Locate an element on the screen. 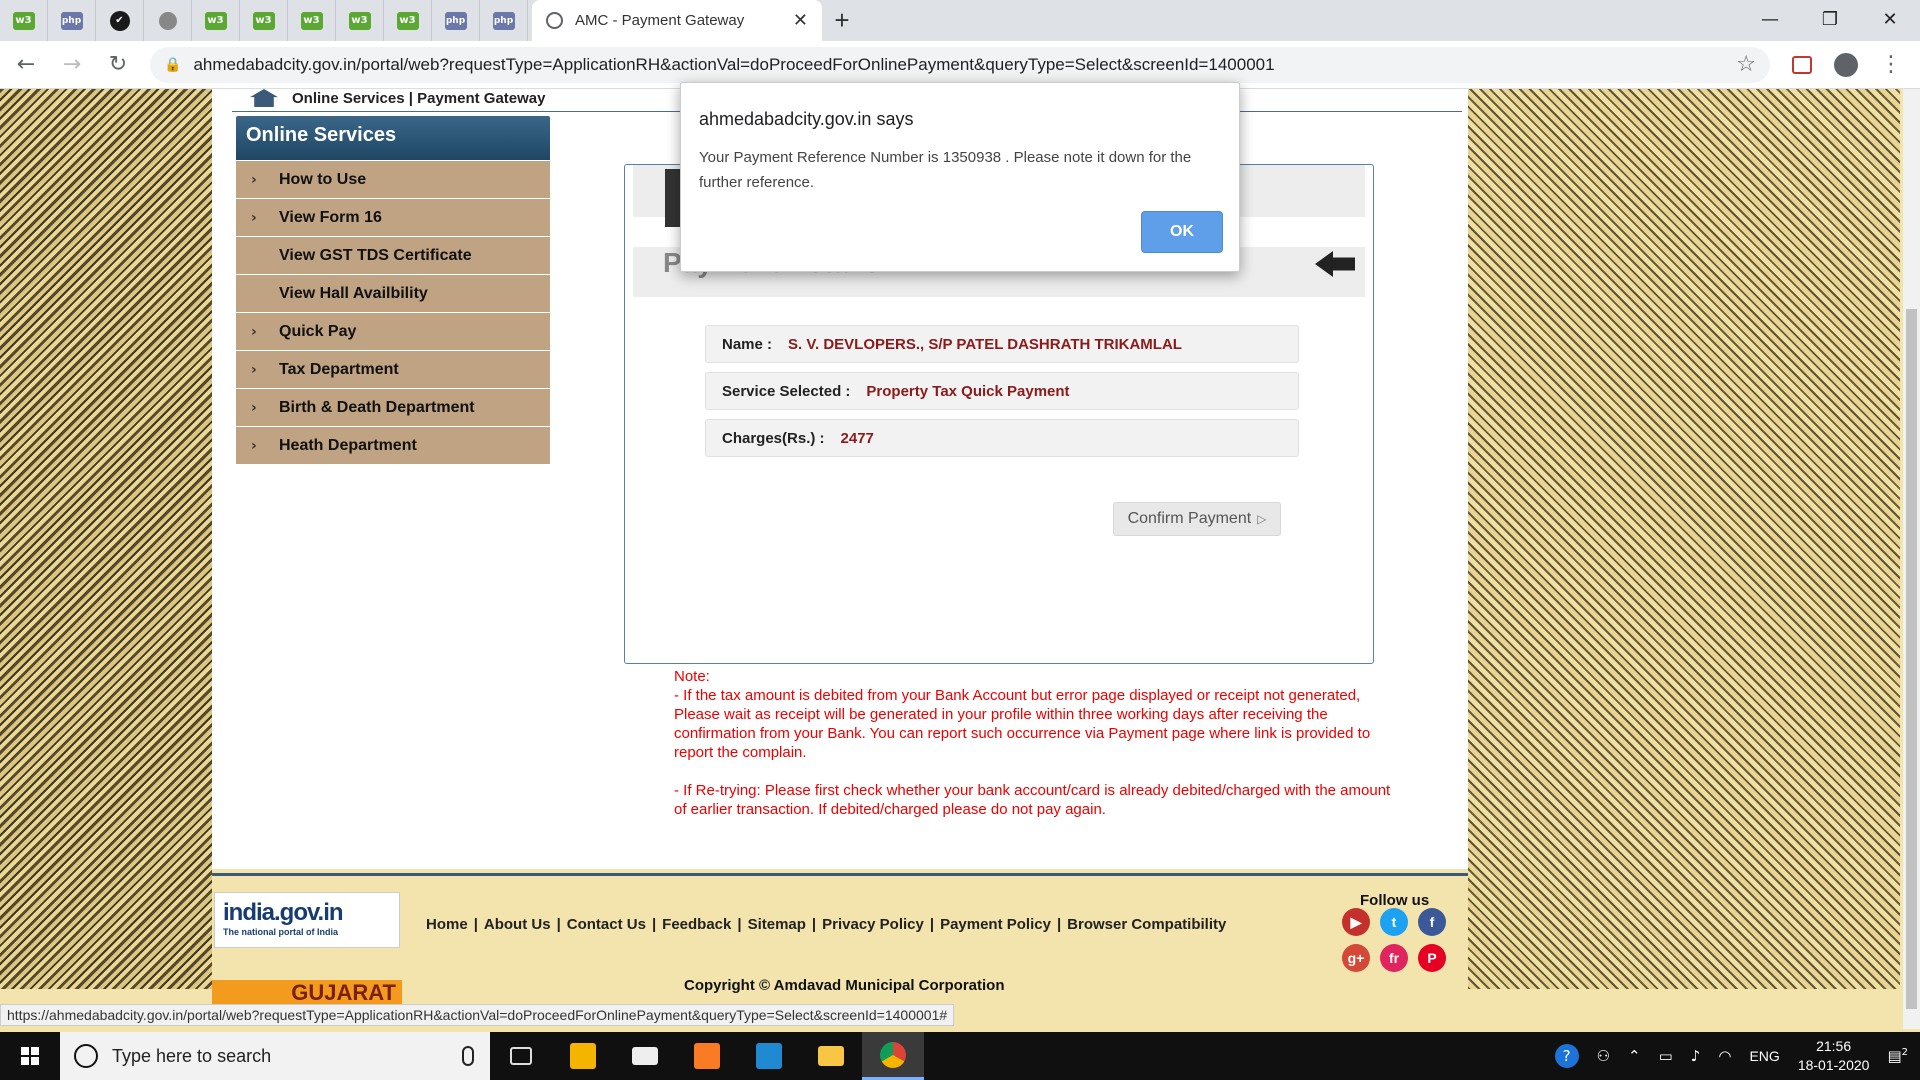 The height and width of the screenshot is (1080, 1920). people-icon: ⚇ is located at coordinates (1603, 1056).